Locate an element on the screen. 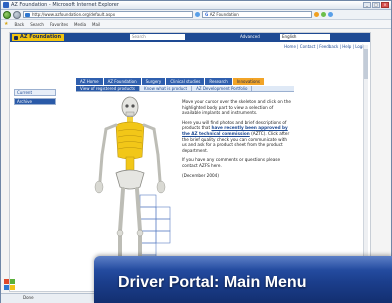  ie-icon is located at coordinates (6, 5).